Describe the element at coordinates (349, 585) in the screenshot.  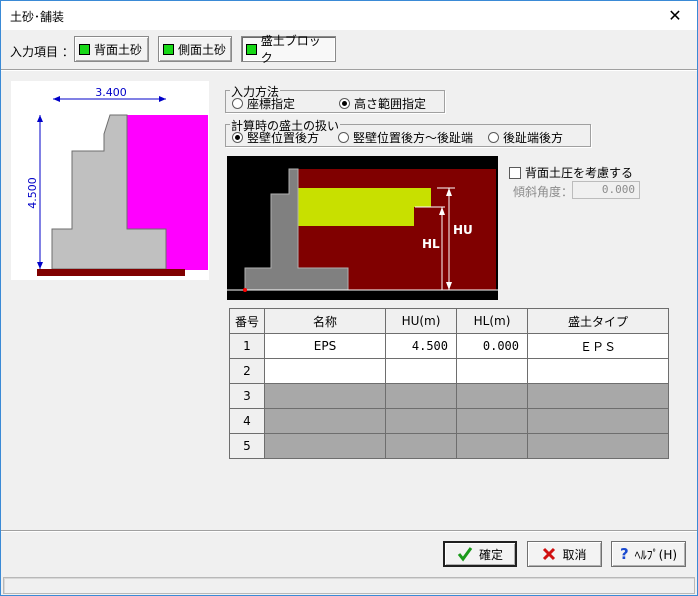
I see `status-bar` at that location.